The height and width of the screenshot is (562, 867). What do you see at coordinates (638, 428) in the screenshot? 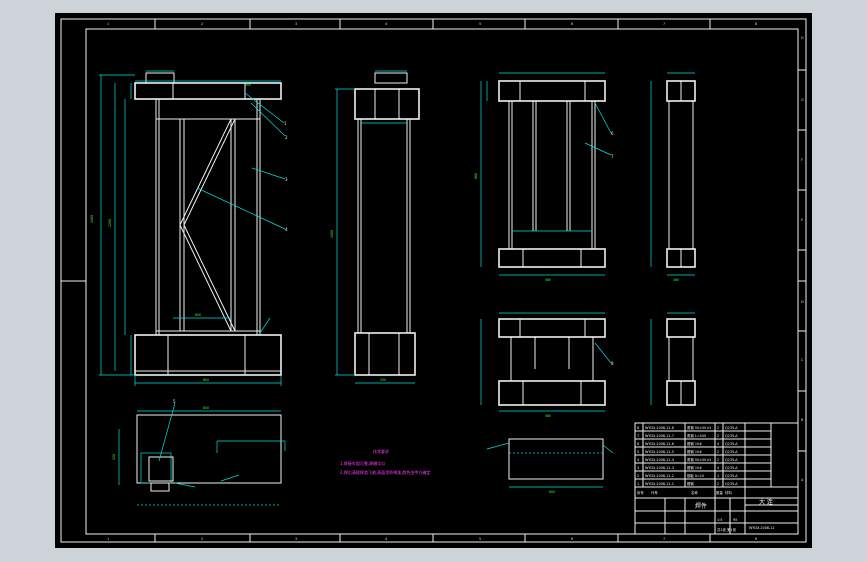
I see `bom-cell: 8` at bounding box center [638, 428].